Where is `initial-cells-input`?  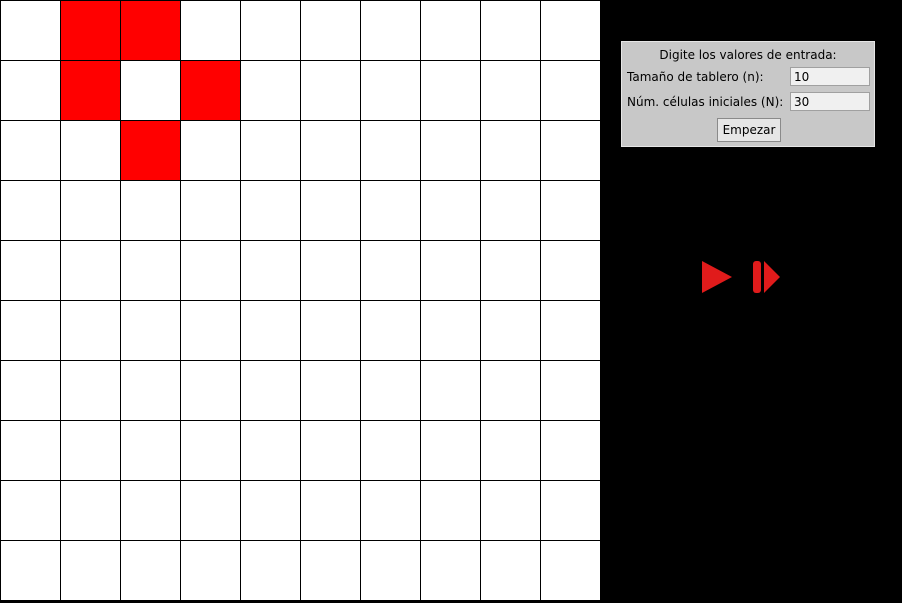 initial-cells-input is located at coordinates (830, 101).